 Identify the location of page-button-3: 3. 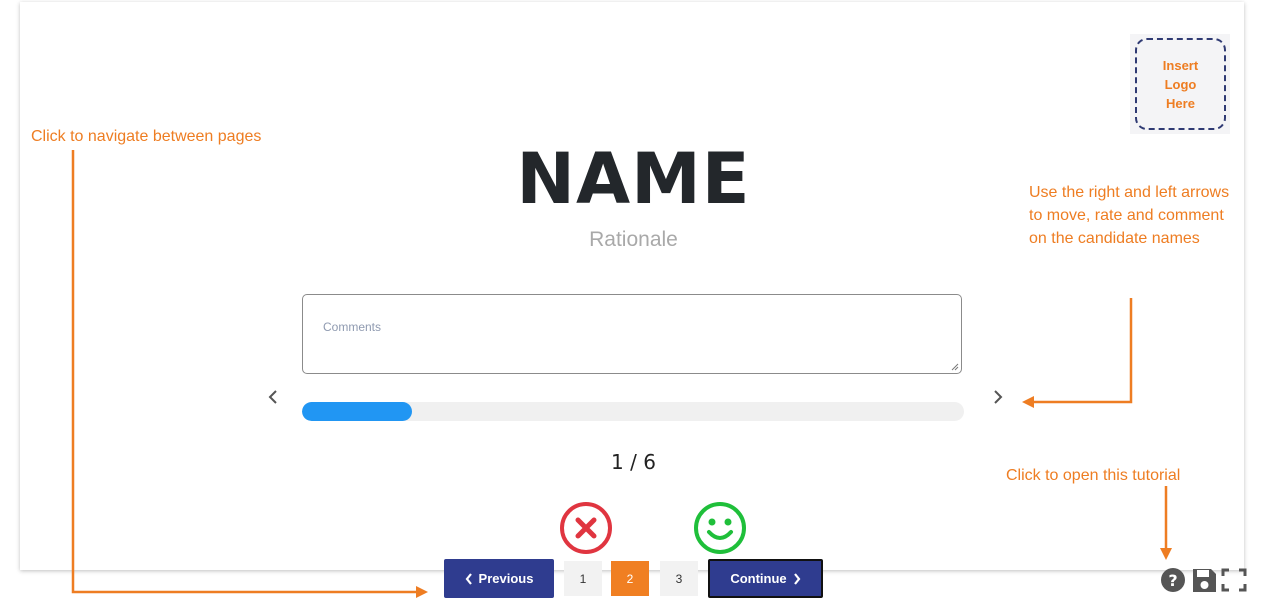
(679, 578).